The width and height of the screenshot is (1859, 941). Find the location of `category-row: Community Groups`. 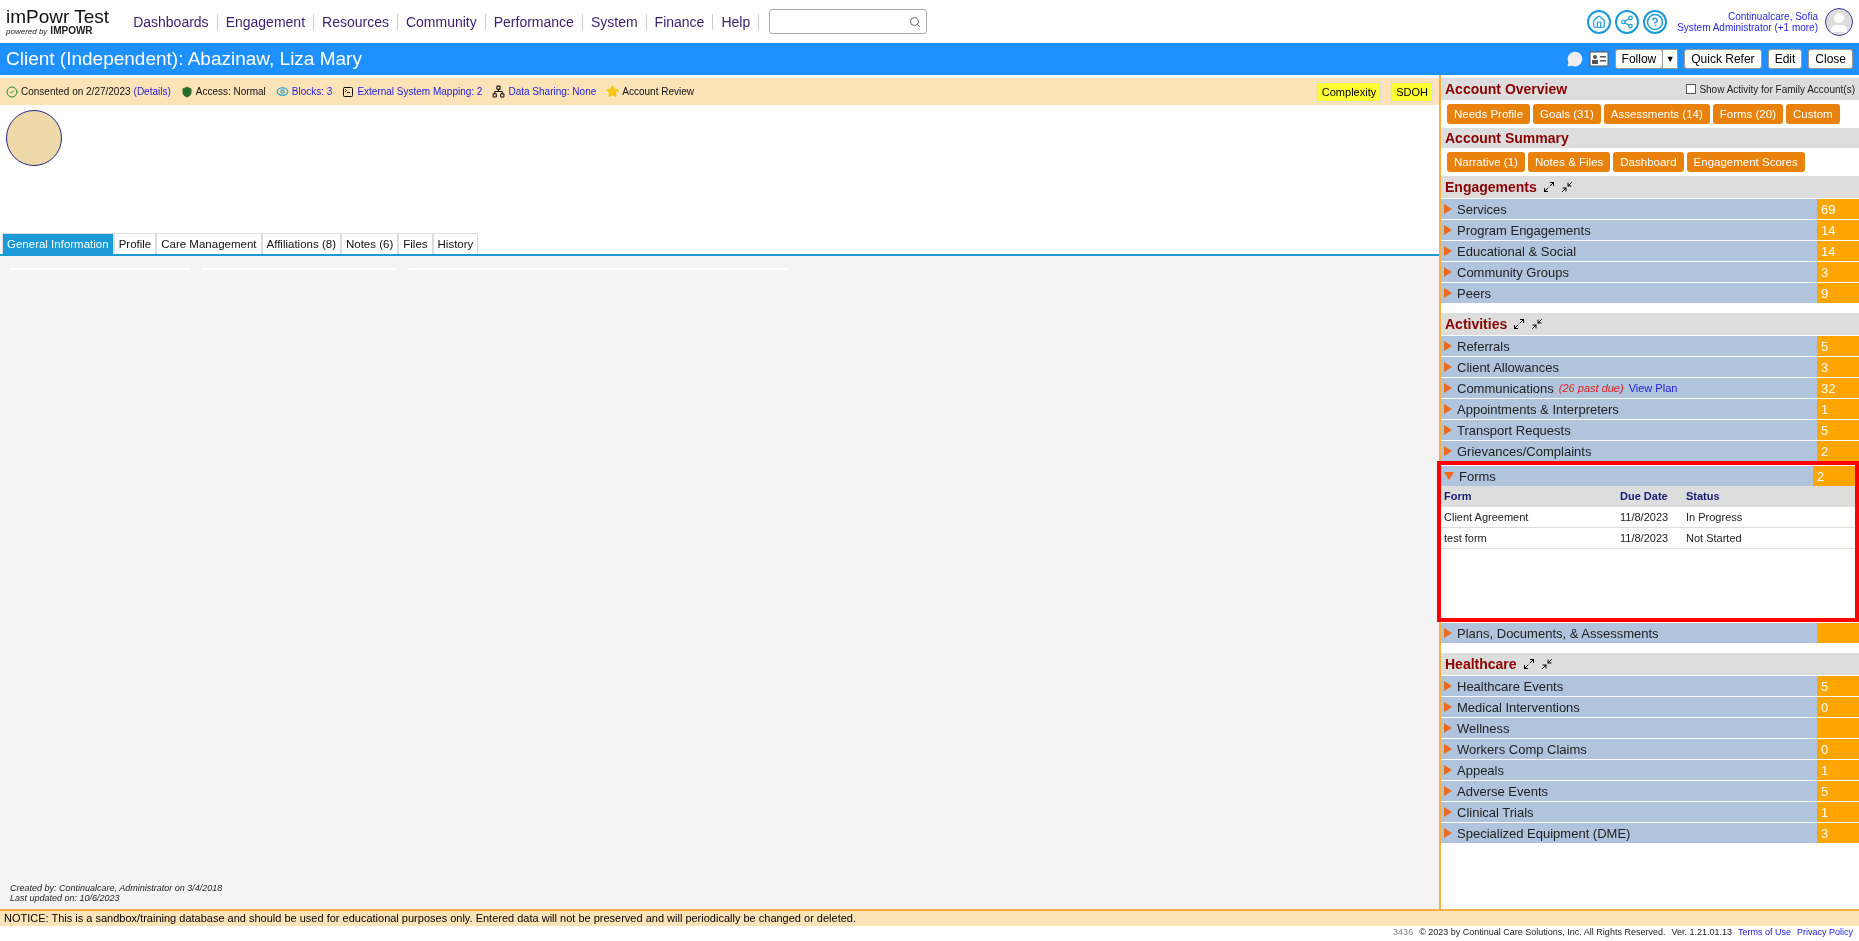

category-row: Community Groups is located at coordinates (1629, 272).